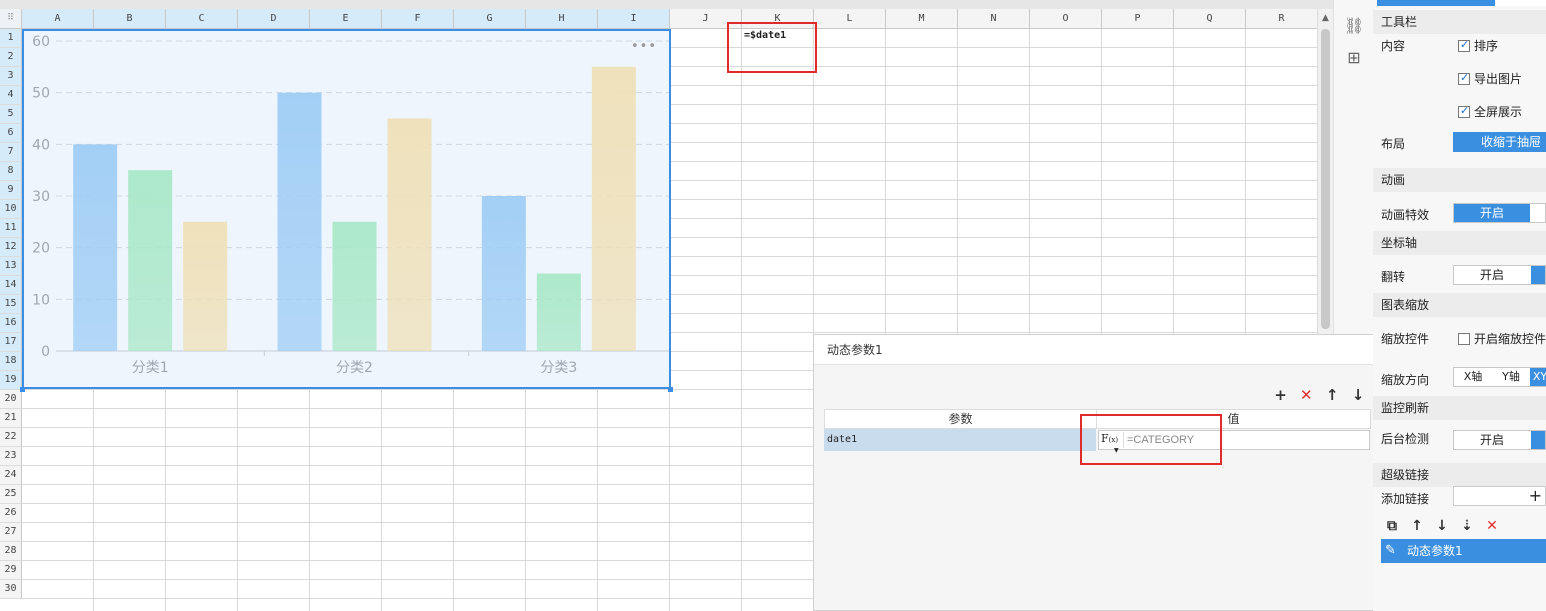  What do you see at coordinates (11, 228) in the screenshot?
I see `row-header-11: 11` at bounding box center [11, 228].